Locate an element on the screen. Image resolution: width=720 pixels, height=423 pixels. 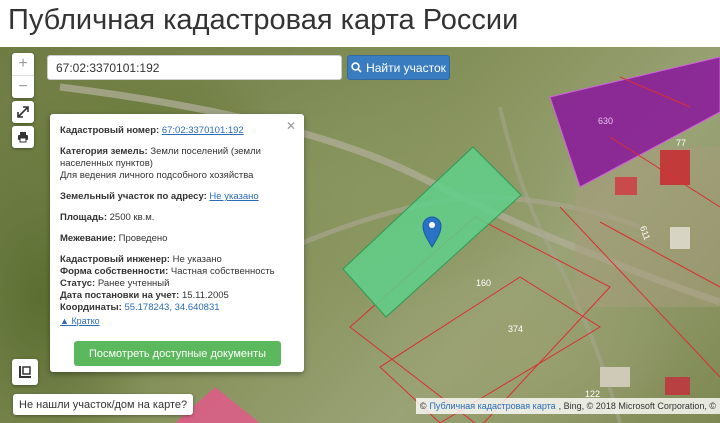
expand-icon is located at coordinates (23, 112).